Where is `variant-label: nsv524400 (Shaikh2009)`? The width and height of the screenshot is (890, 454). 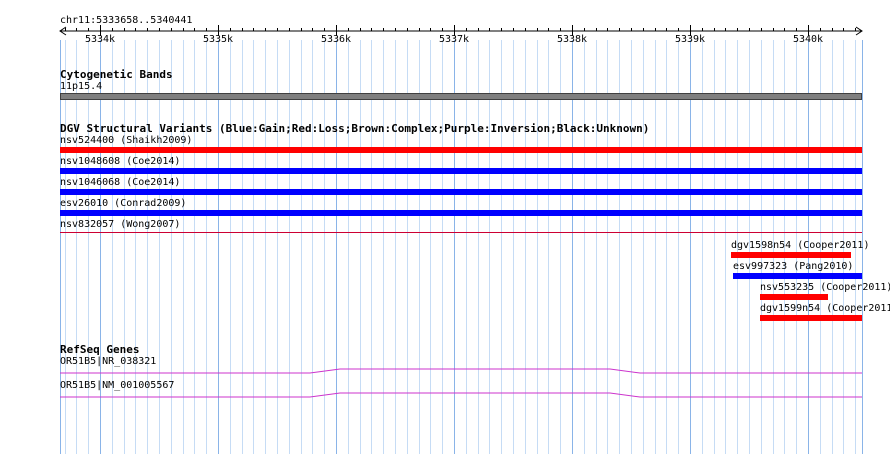 variant-label: nsv524400 (Shaikh2009) is located at coordinates (126, 141).